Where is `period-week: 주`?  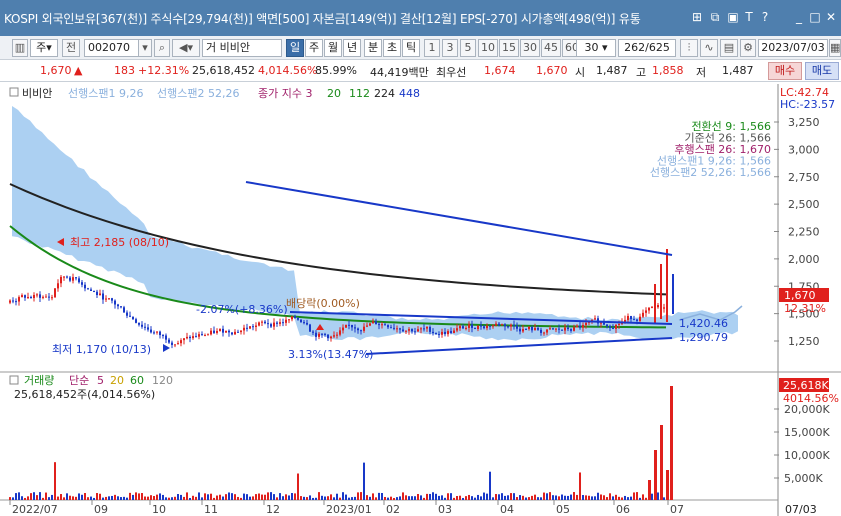 period-week: 주 is located at coordinates (314, 48).